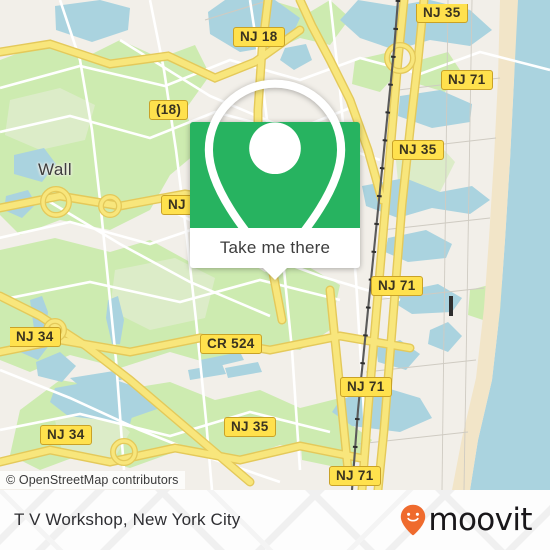 The height and width of the screenshot is (550, 550). Describe the element at coordinates (451, 306) in the screenshot. I see `map-bridge-mark` at that location.